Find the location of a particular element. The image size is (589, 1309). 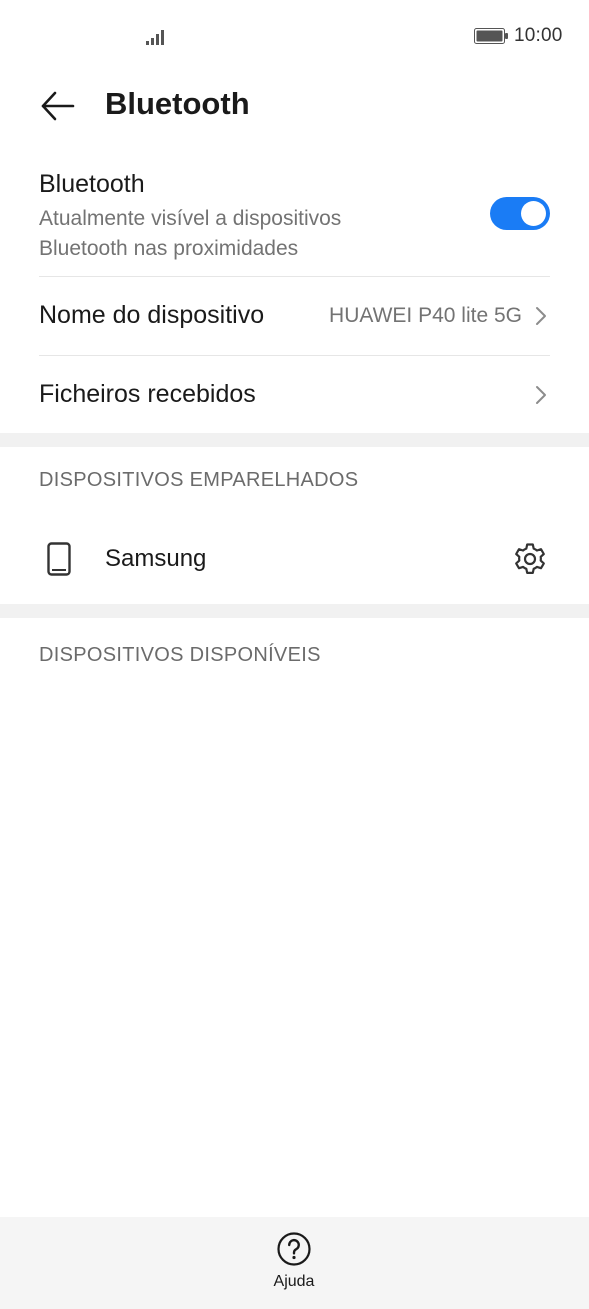

paired-device-name: Samsung is located at coordinates (156, 558).